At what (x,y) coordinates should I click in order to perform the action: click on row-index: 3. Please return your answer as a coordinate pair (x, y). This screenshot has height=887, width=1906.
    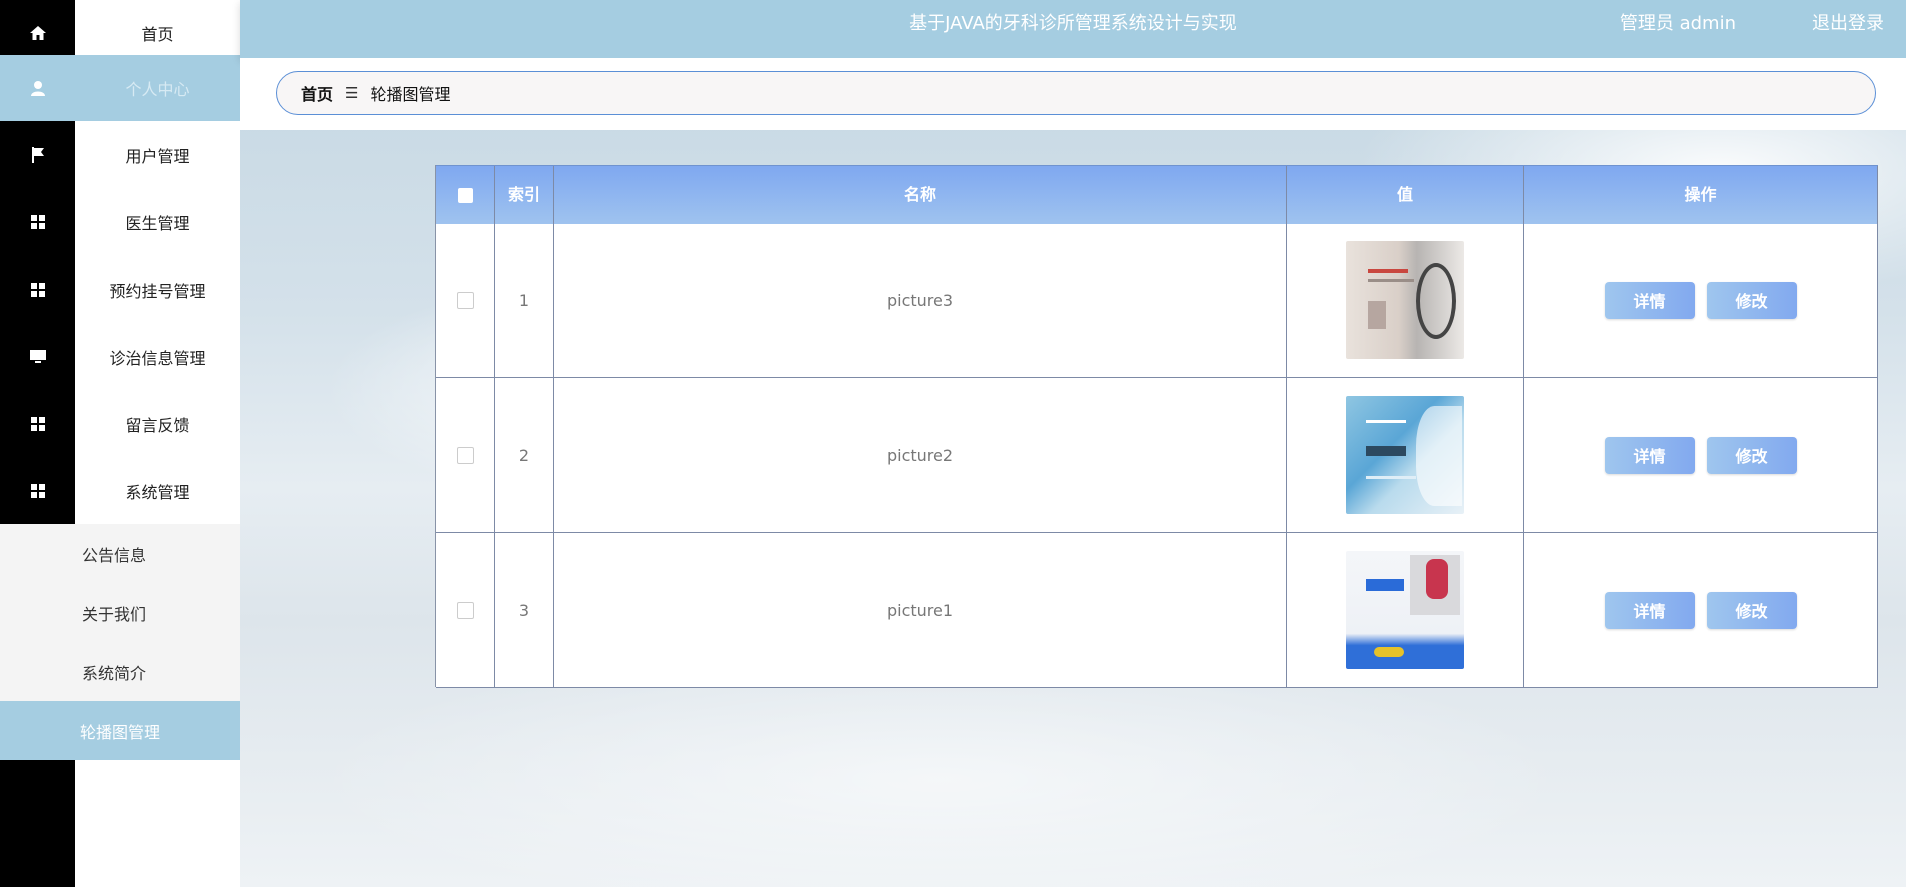
    Looking at the image, I should click on (524, 610).